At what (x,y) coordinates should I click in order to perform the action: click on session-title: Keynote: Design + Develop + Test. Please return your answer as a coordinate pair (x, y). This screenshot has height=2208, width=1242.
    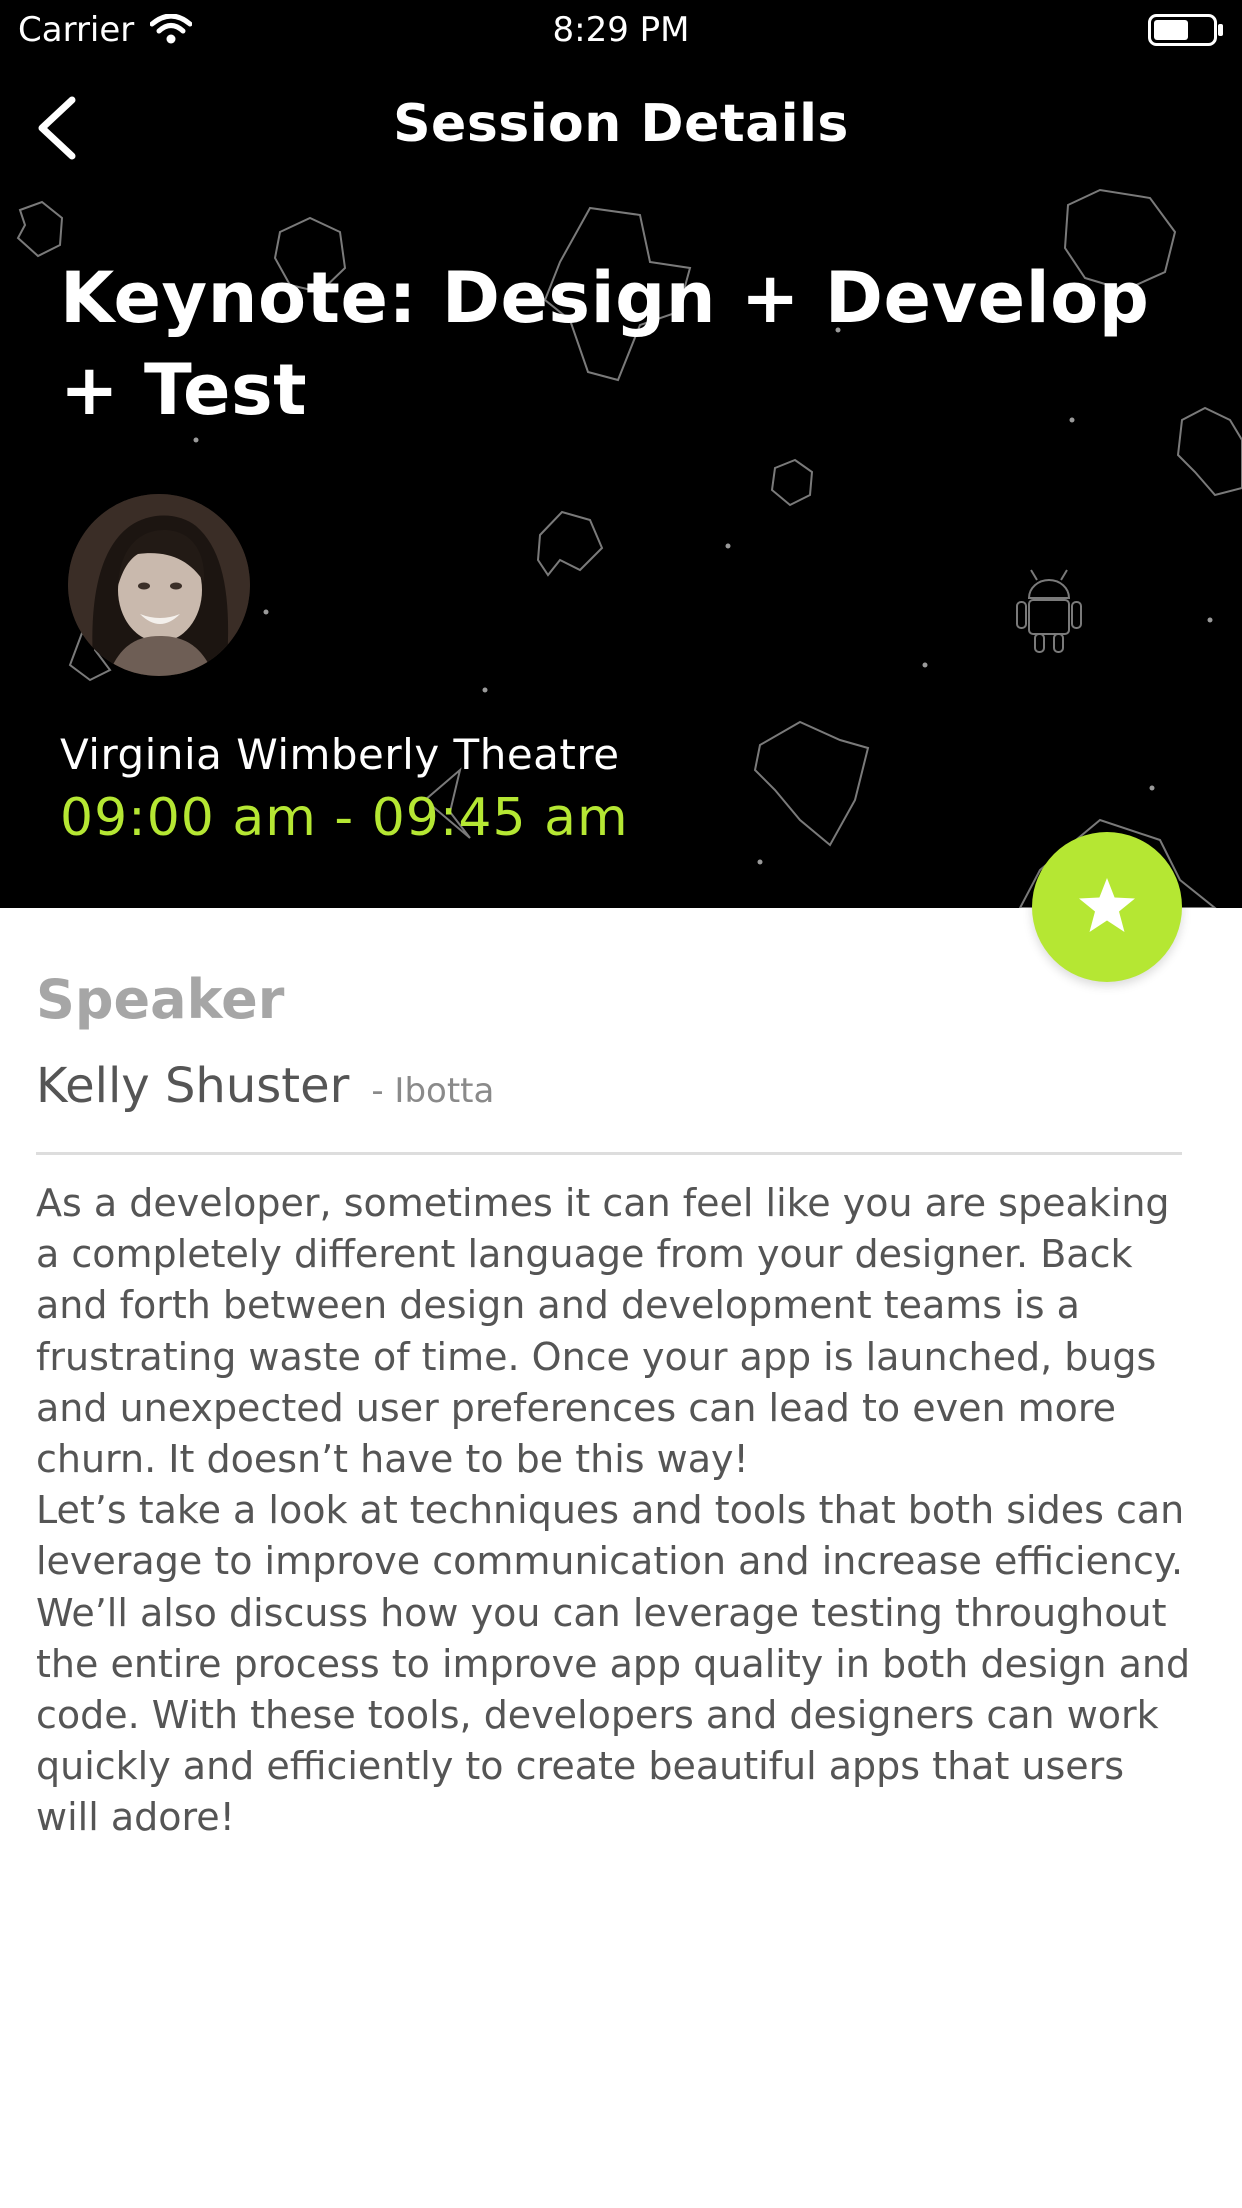
    Looking at the image, I should click on (605, 344).